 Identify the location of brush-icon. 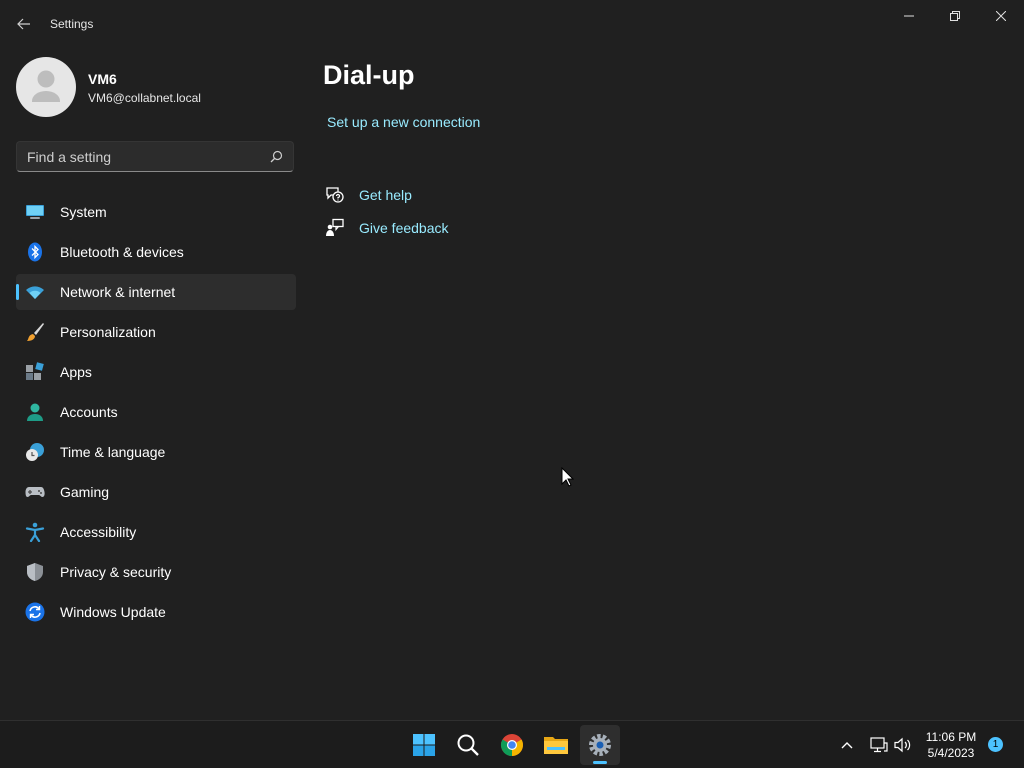
(35, 332).